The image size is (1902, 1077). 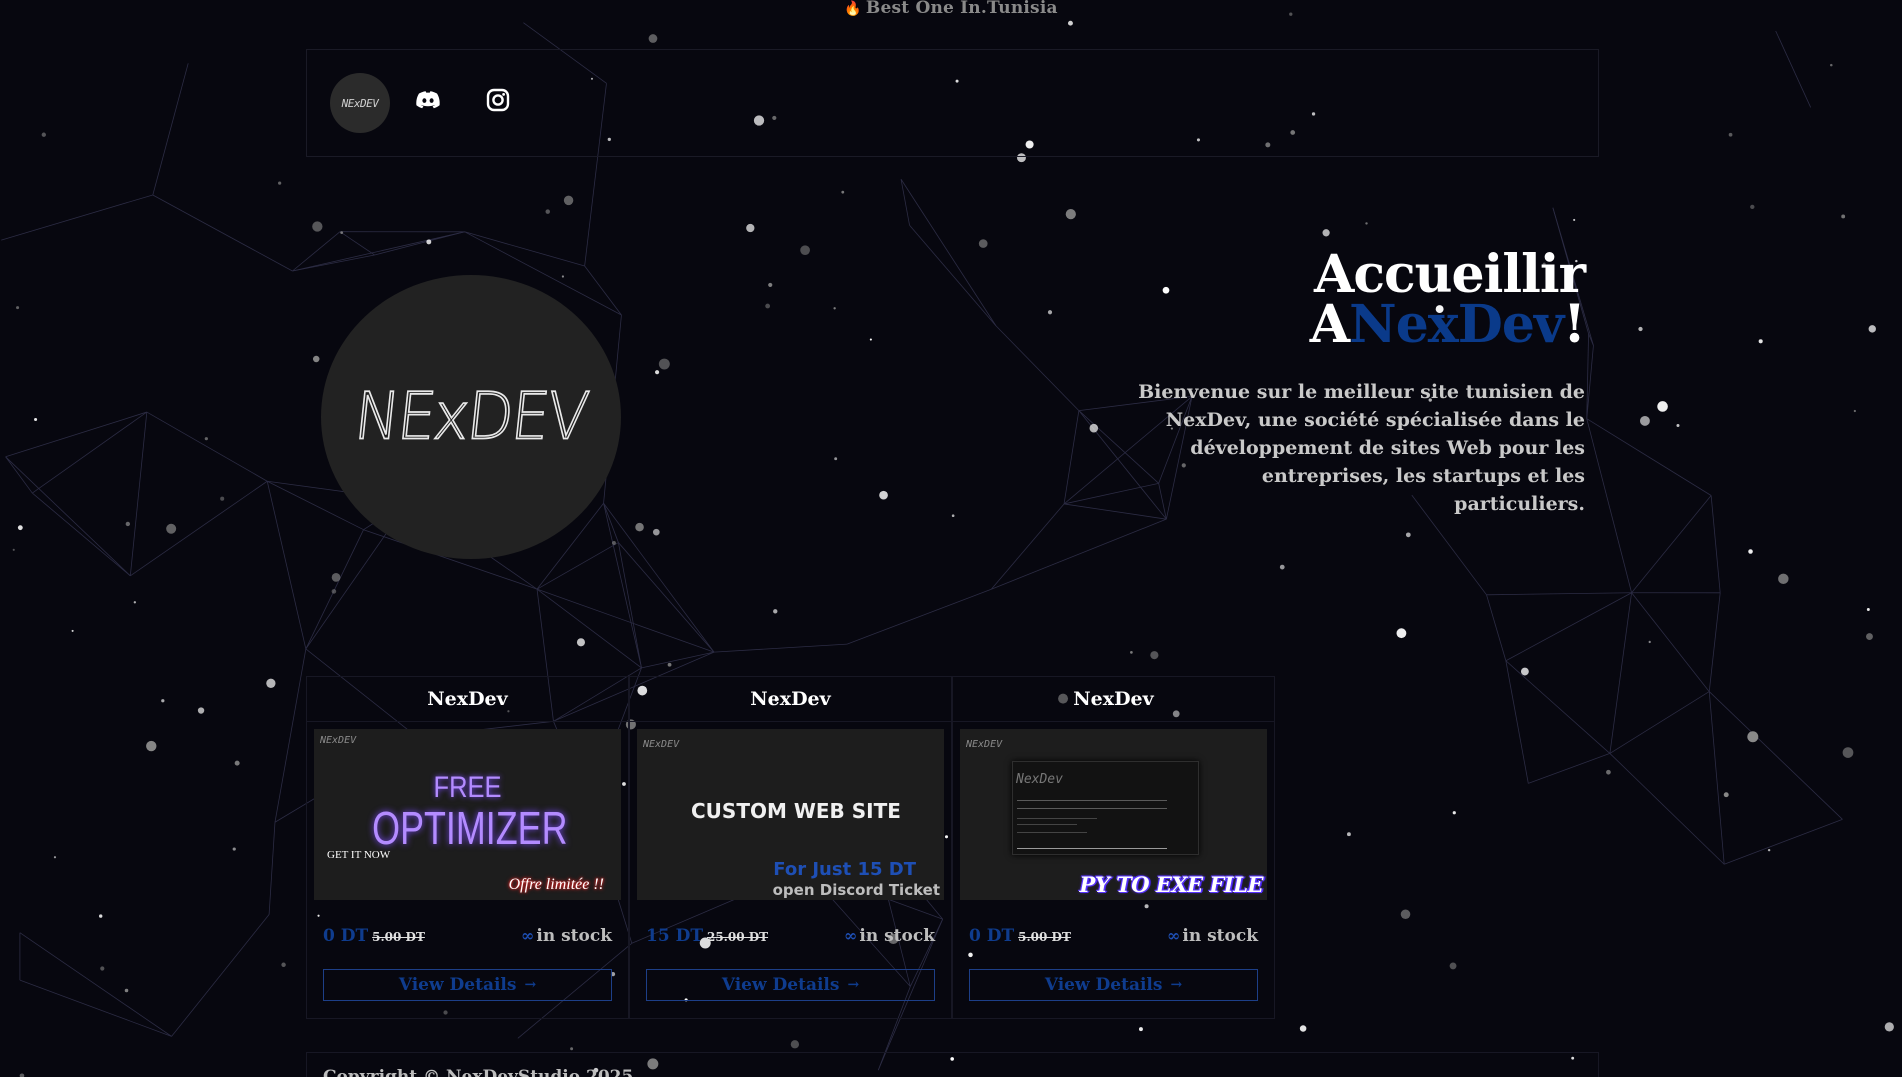 What do you see at coordinates (1039, 779) in the screenshot?
I see `terminal-title: NexDev` at bounding box center [1039, 779].